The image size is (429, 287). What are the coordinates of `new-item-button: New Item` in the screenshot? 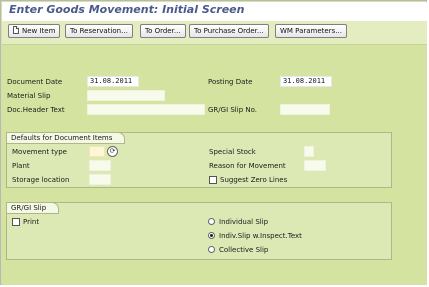 It's located at (34, 31).